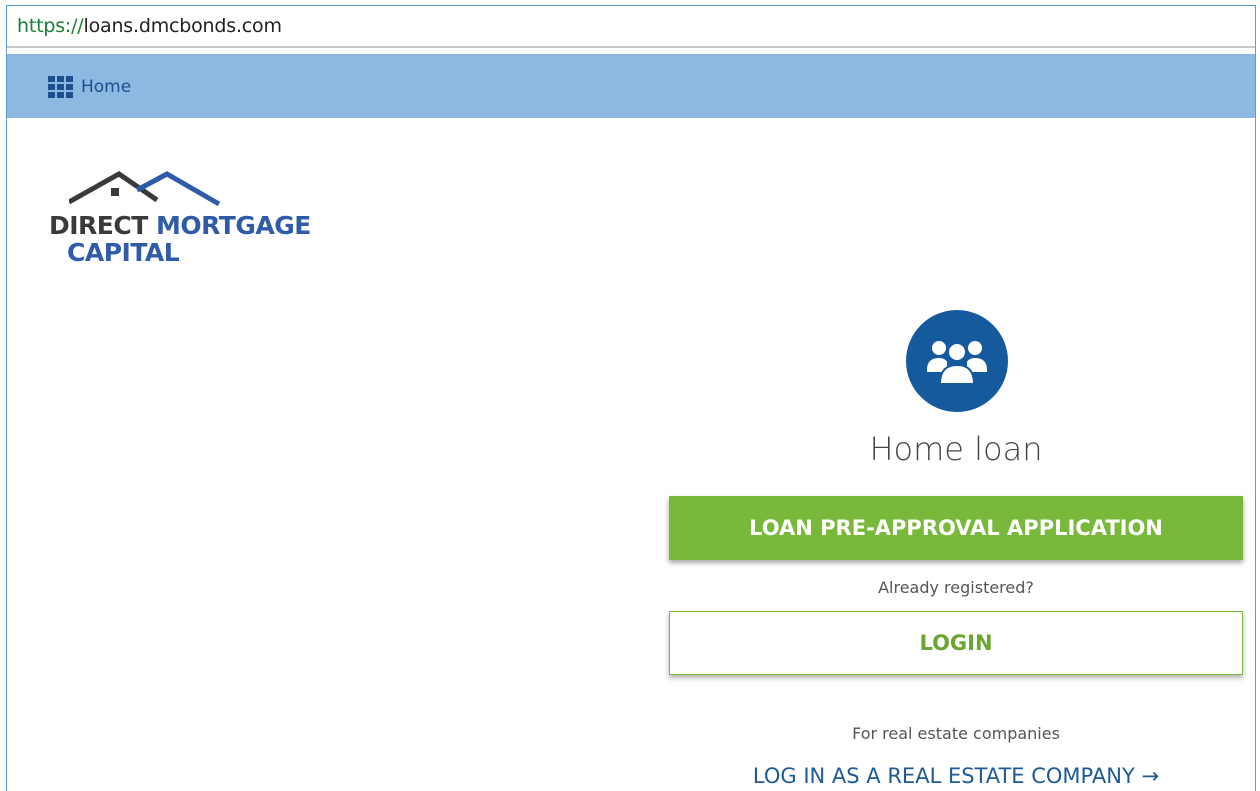 The image size is (1260, 791). I want to click on company-logo: DIRECT MORTGAGE CAPITAL, so click(180, 218).